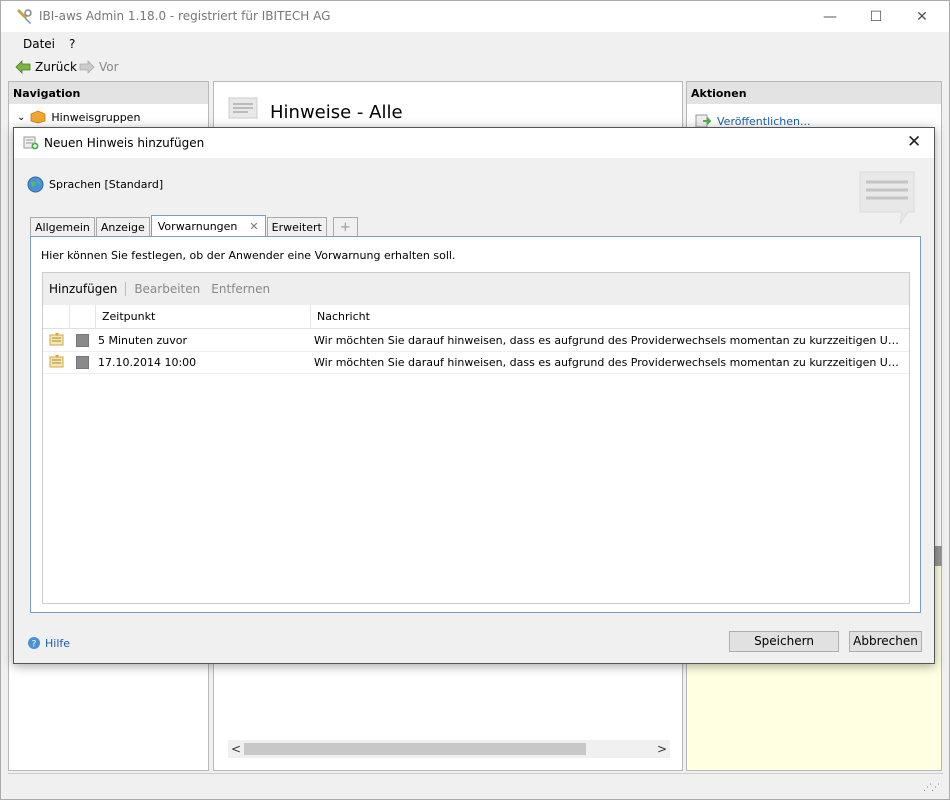 The width and height of the screenshot is (950, 800). What do you see at coordinates (236, 749) in the screenshot?
I see `scroll-left-button: <` at bounding box center [236, 749].